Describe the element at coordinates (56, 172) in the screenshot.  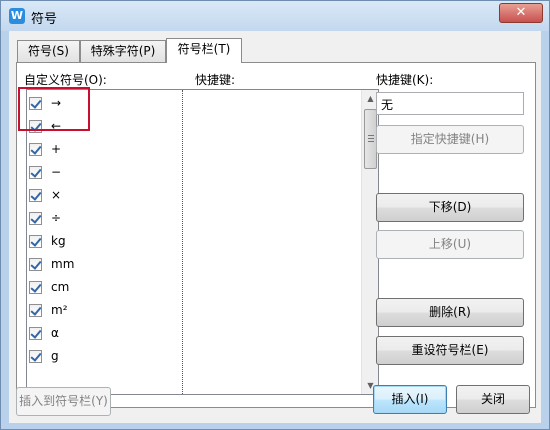
I see `item-symbol: −` at that location.